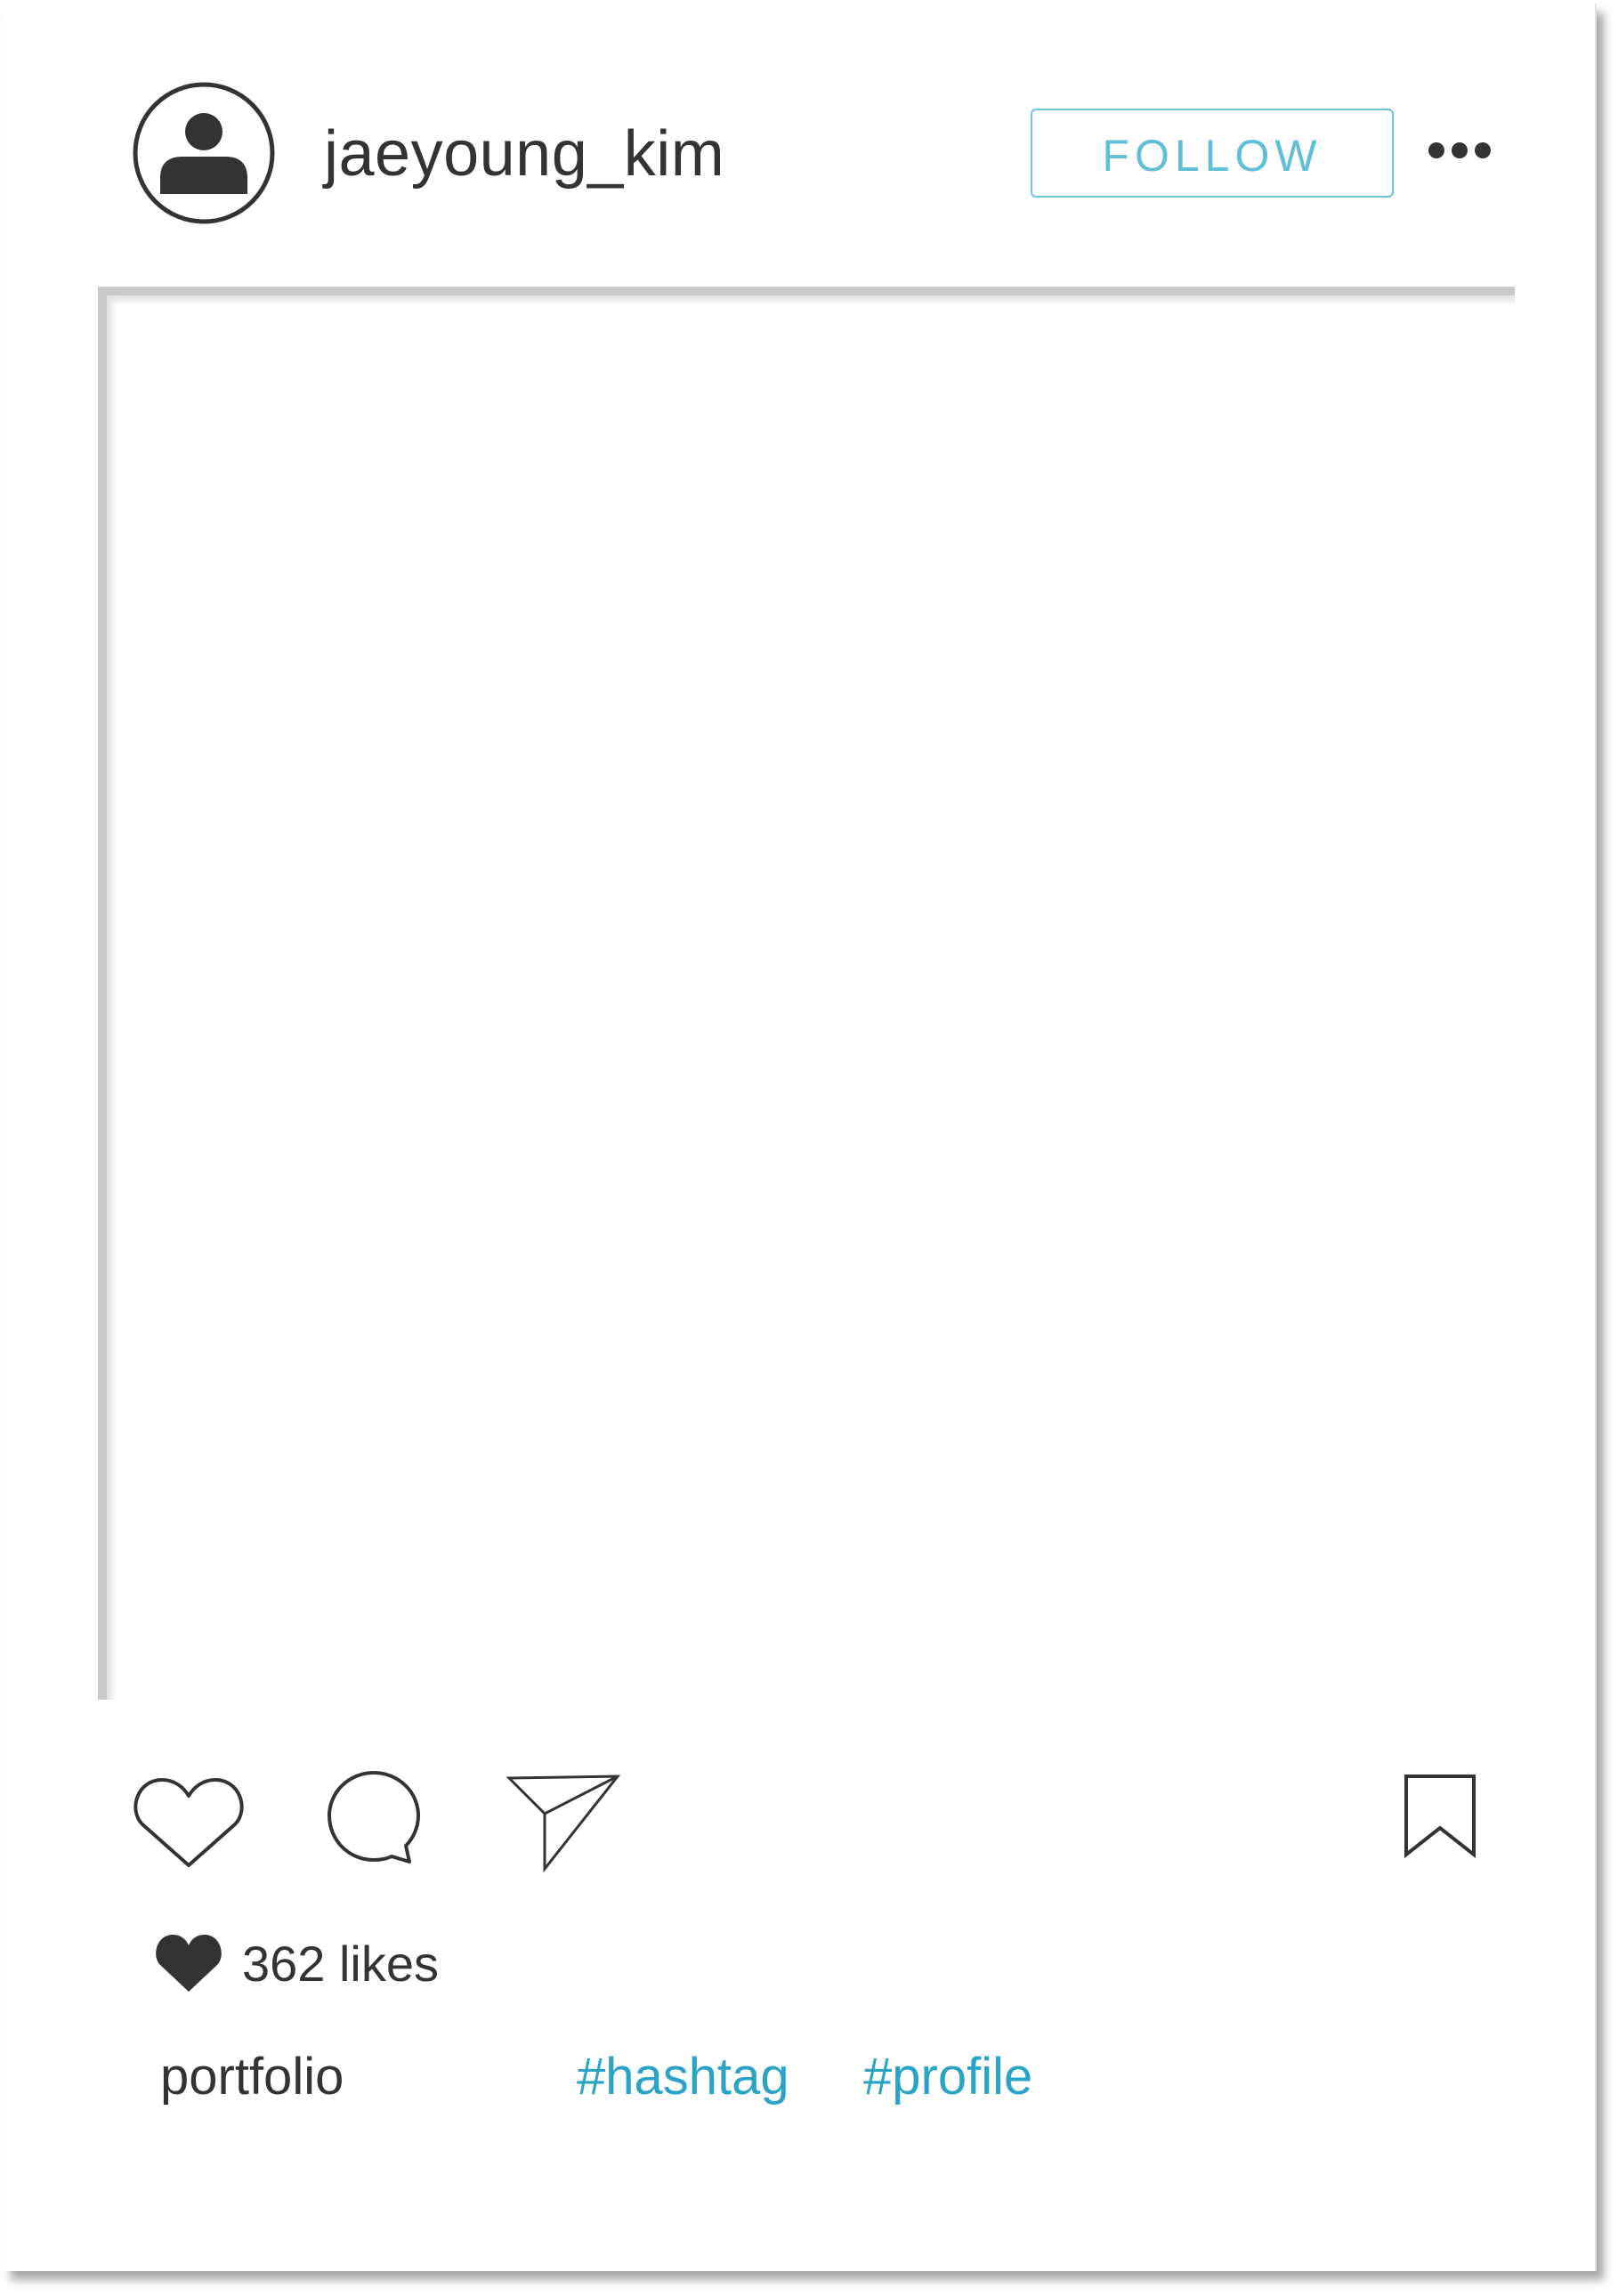  What do you see at coordinates (563, 1822) in the screenshot?
I see `send-icon` at bounding box center [563, 1822].